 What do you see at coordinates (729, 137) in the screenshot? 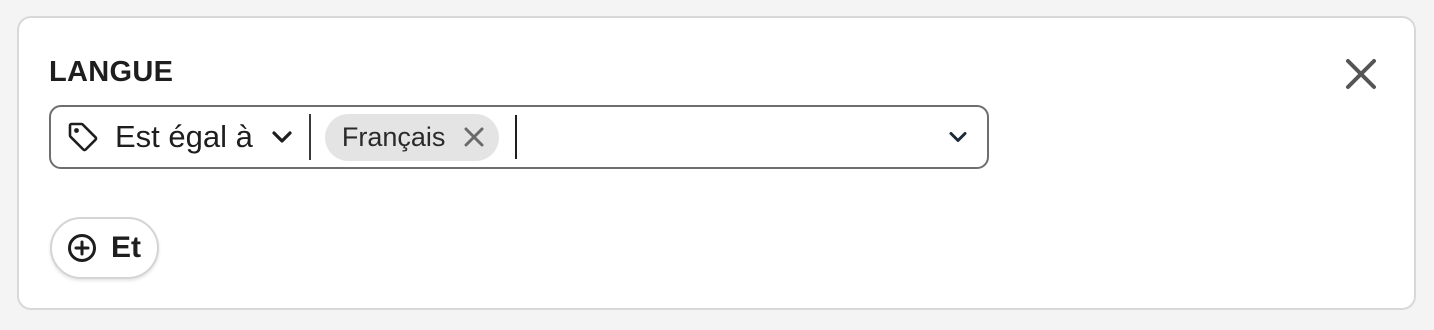
I see `value-search-input` at bounding box center [729, 137].